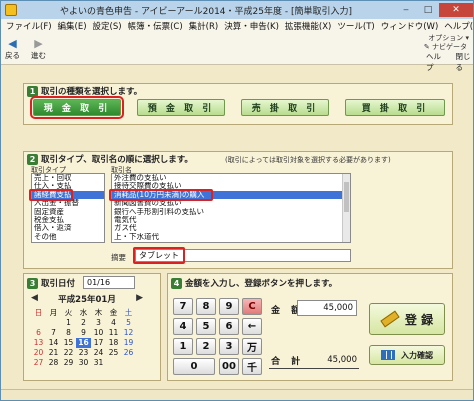 Image resolution: width=474 pixels, height=401 pixels. What do you see at coordinates (252, 306) in the screenshot?
I see `clear-key: C` at bounding box center [252, 306].